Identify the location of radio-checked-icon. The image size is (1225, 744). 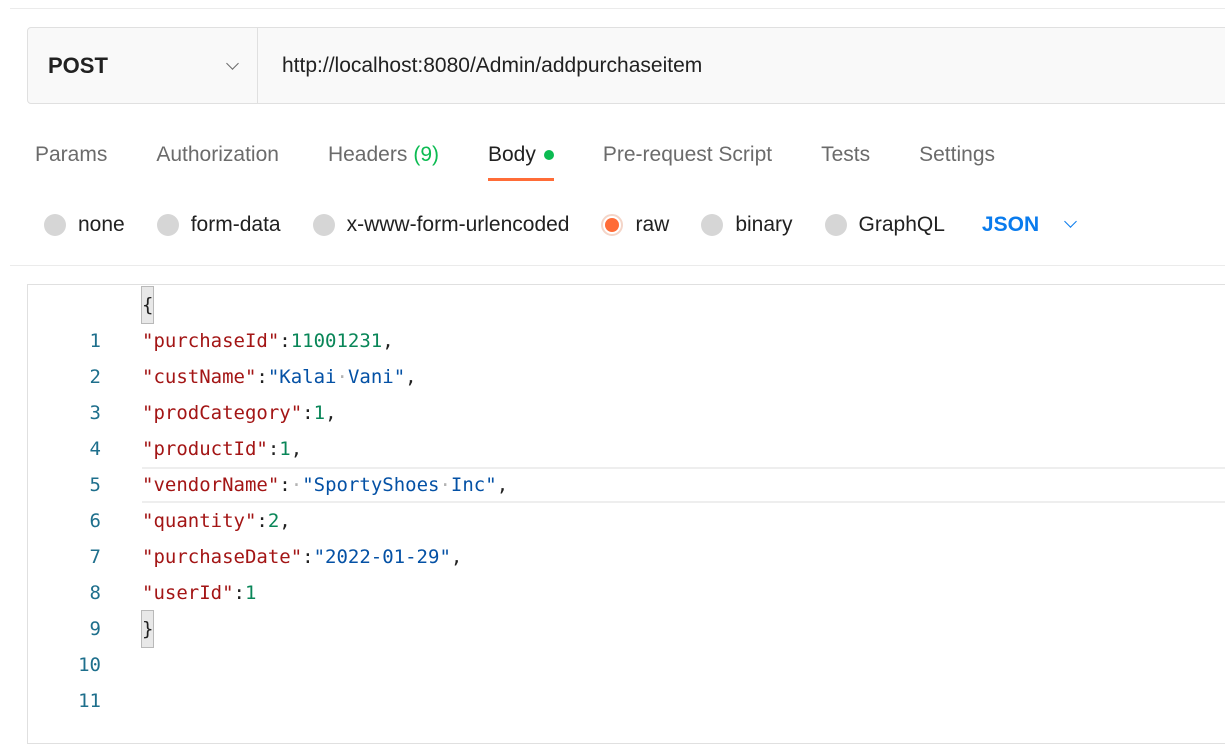
(612, 225).